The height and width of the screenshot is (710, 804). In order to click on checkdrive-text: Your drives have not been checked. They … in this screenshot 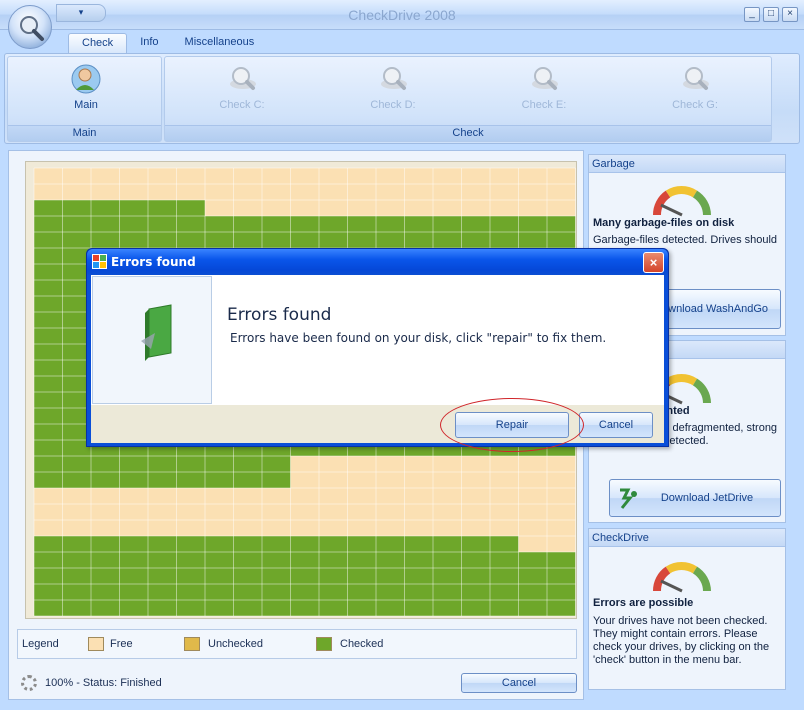, I will do `click(681, 640)`.